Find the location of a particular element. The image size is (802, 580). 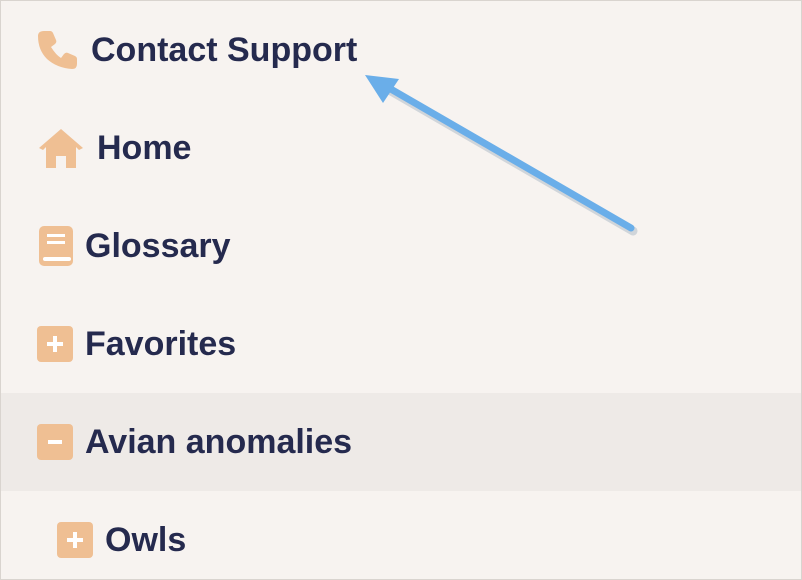

collapse-icon is located at coordinates (55, 442).